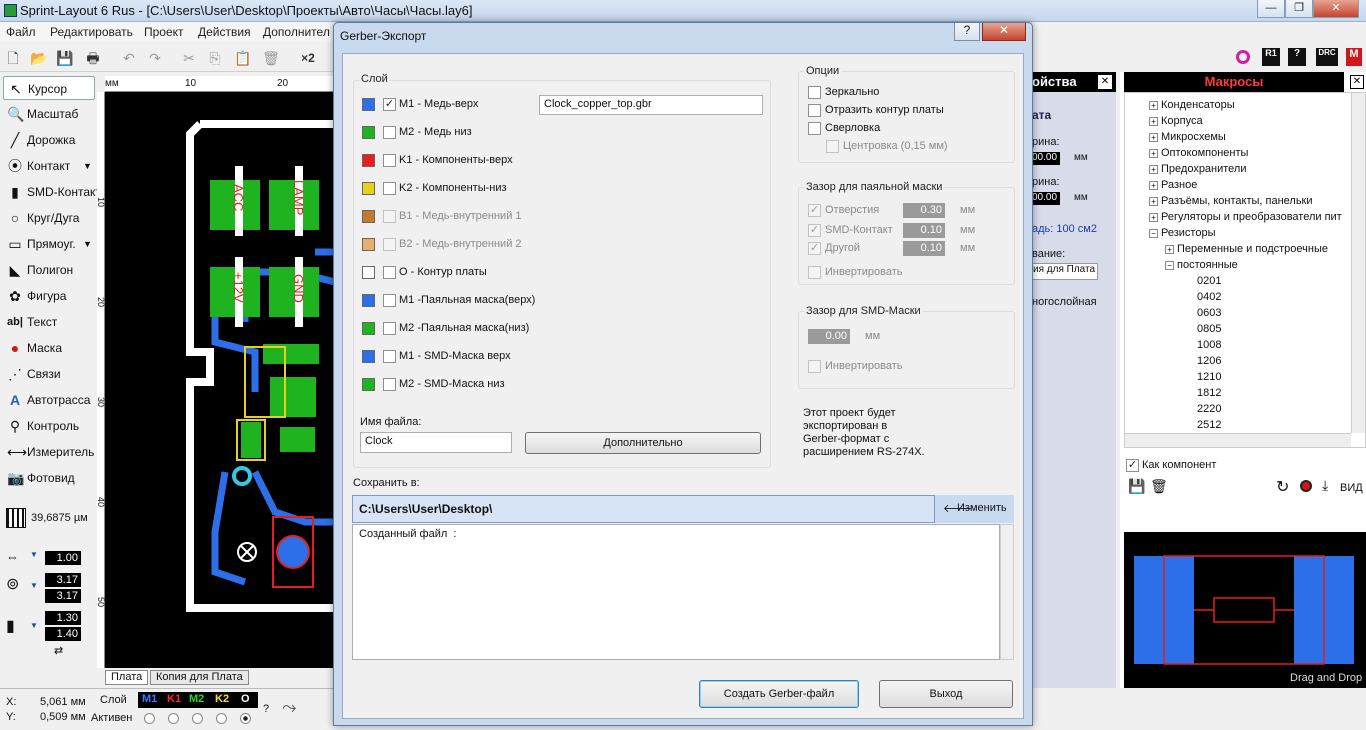 Image resolution: width=1366 pixels, height=730 pixels. I want to click on new-file-icon: 🗋, so click(13, 58).